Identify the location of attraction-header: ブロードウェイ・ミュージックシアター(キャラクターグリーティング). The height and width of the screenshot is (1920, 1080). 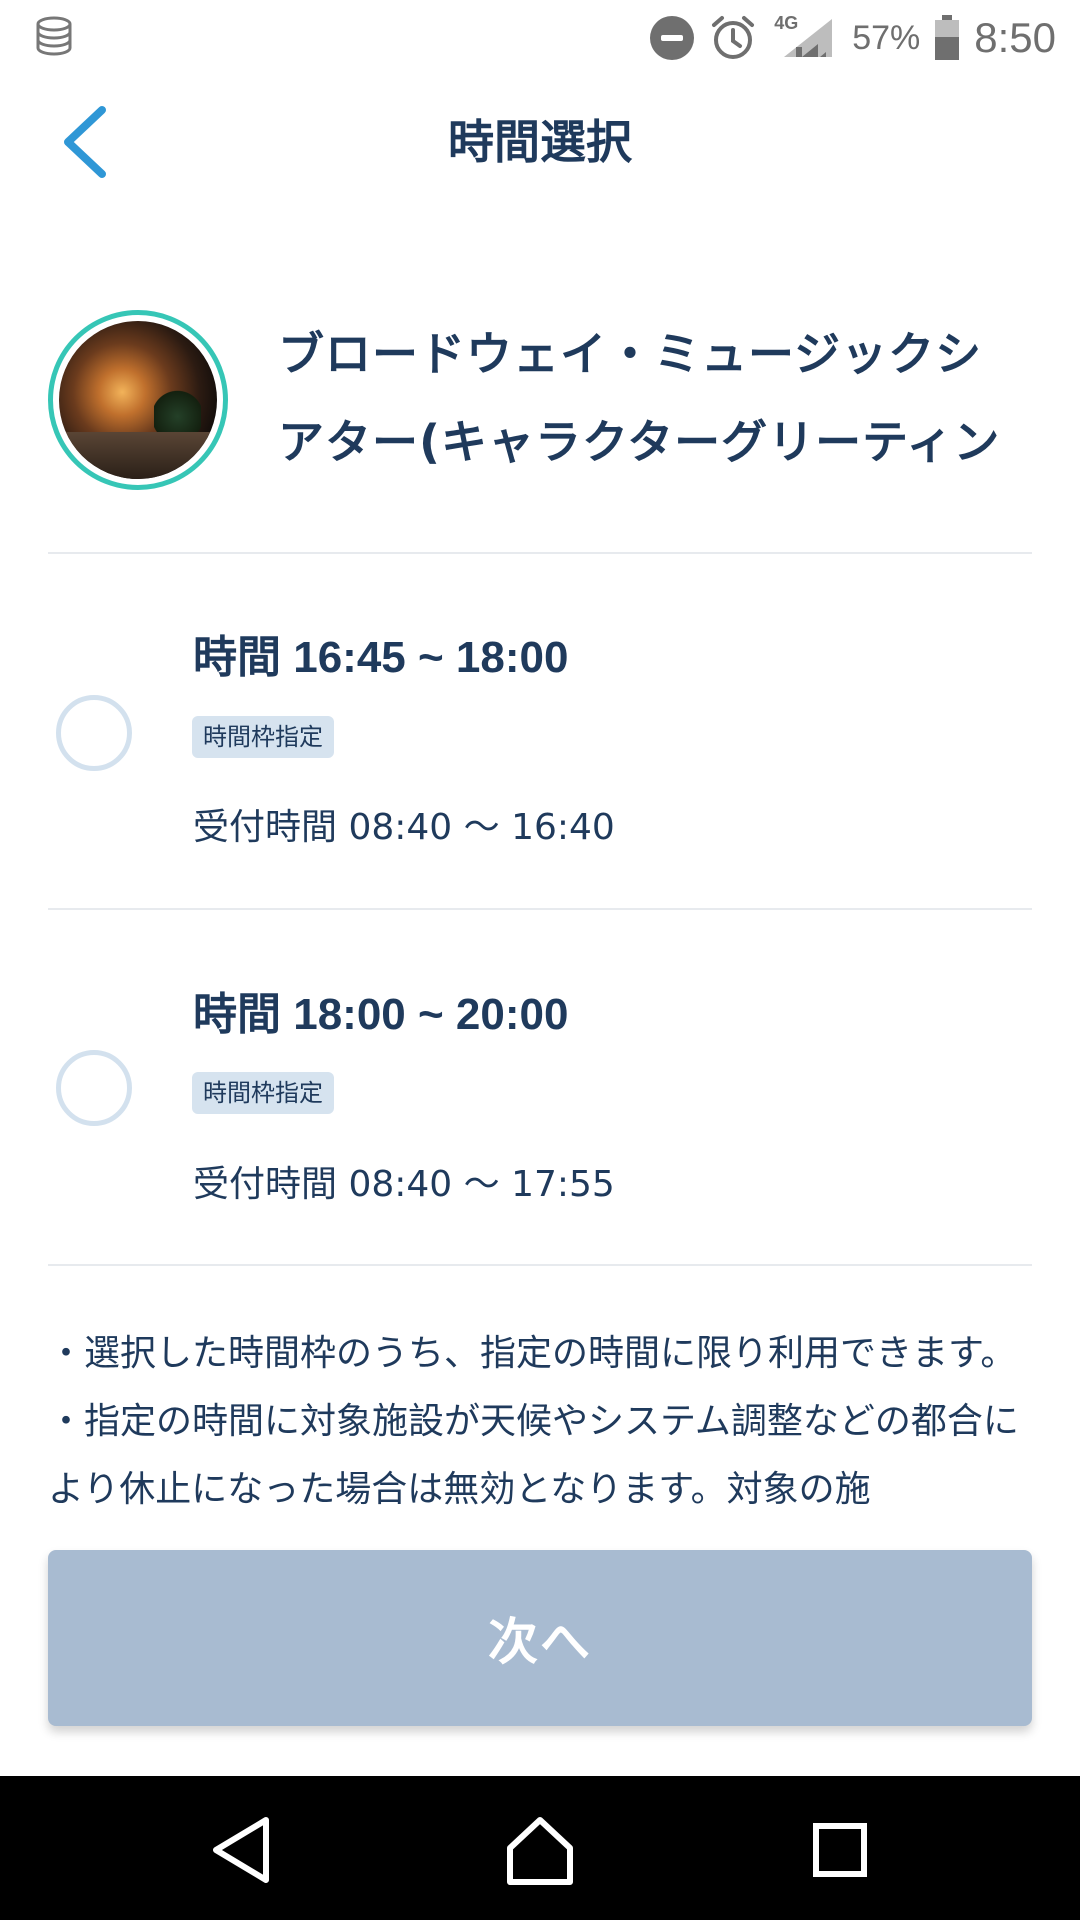
(540, 402).